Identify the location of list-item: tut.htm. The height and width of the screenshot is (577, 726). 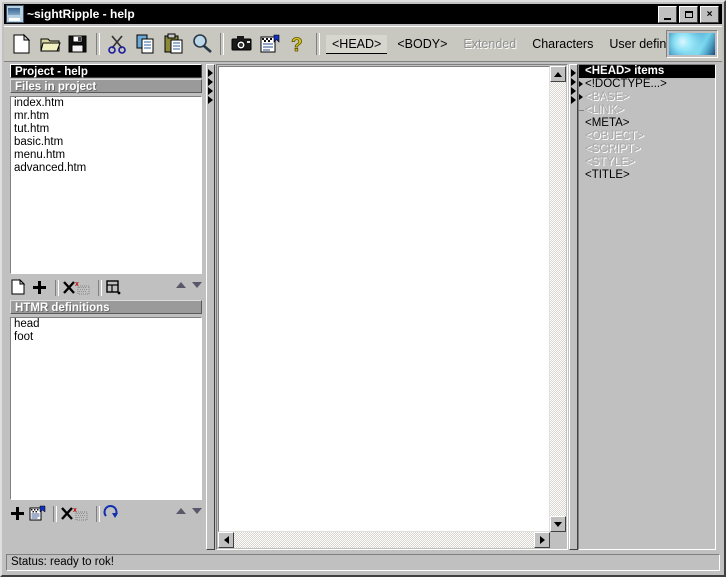
(106, 129).